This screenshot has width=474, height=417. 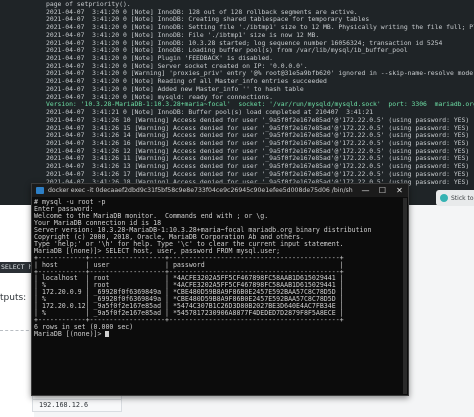 What do you see at coordinates (399, 190) in the screenshot?
I see `close-button: ✕` at bounding box center [399, 190].